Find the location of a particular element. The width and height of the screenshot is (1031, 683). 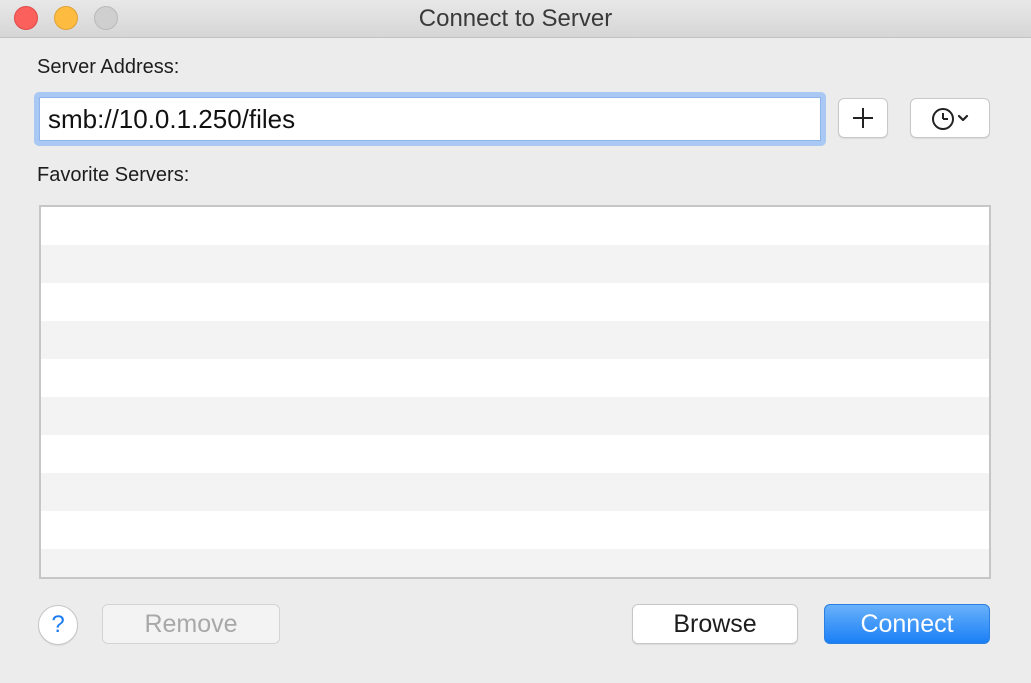

add-favorite-button is located at coordinates (863, 118).